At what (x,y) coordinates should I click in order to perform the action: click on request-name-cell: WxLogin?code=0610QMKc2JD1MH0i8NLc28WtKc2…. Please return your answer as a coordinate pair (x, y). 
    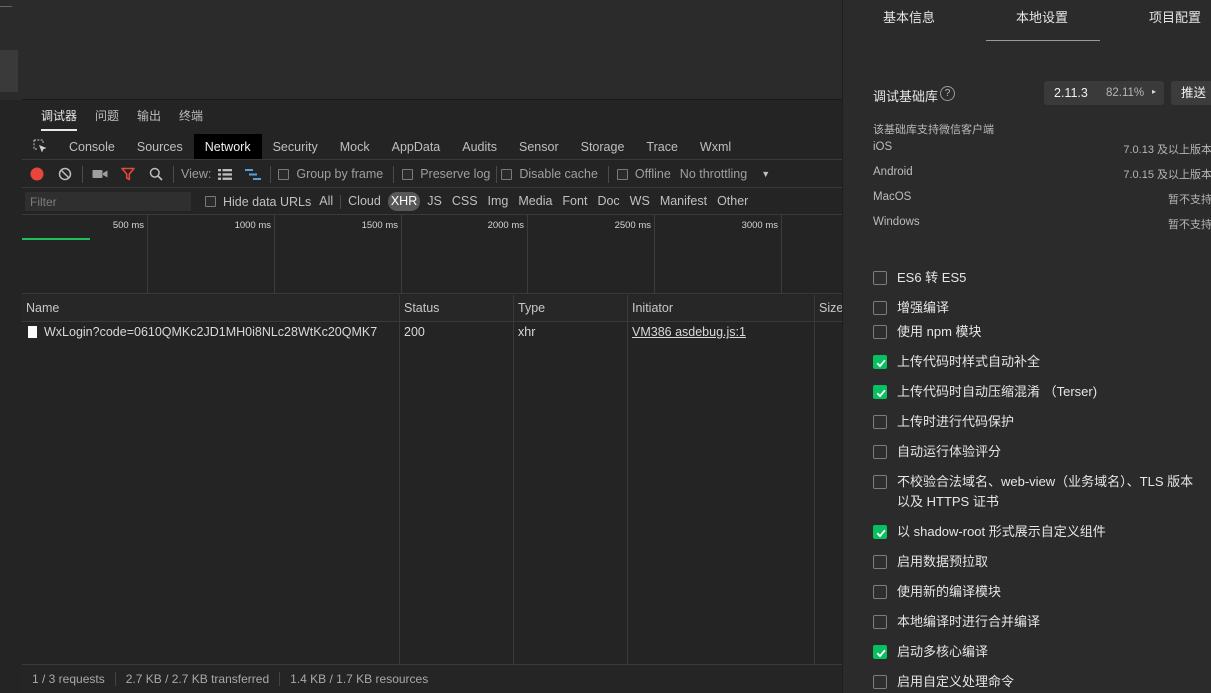
    Looking at the image, I should click on (211, 332).